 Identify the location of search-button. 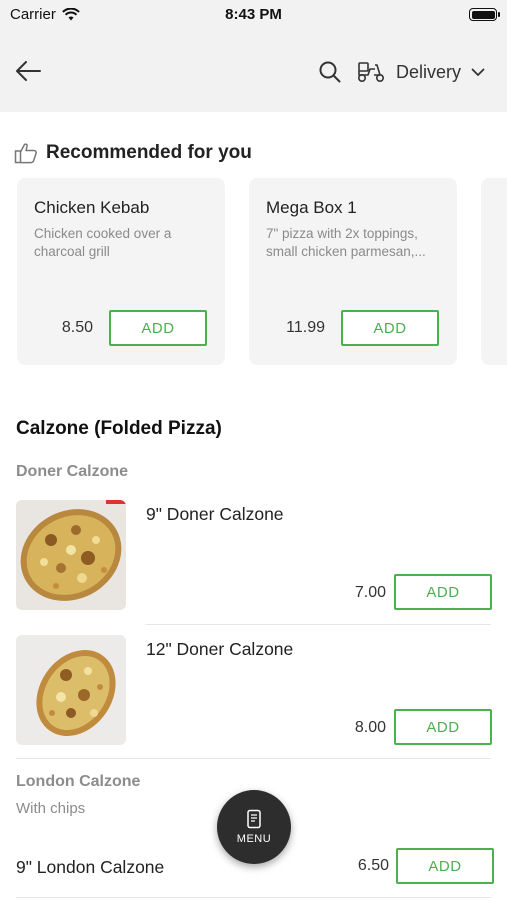
(330, 72).